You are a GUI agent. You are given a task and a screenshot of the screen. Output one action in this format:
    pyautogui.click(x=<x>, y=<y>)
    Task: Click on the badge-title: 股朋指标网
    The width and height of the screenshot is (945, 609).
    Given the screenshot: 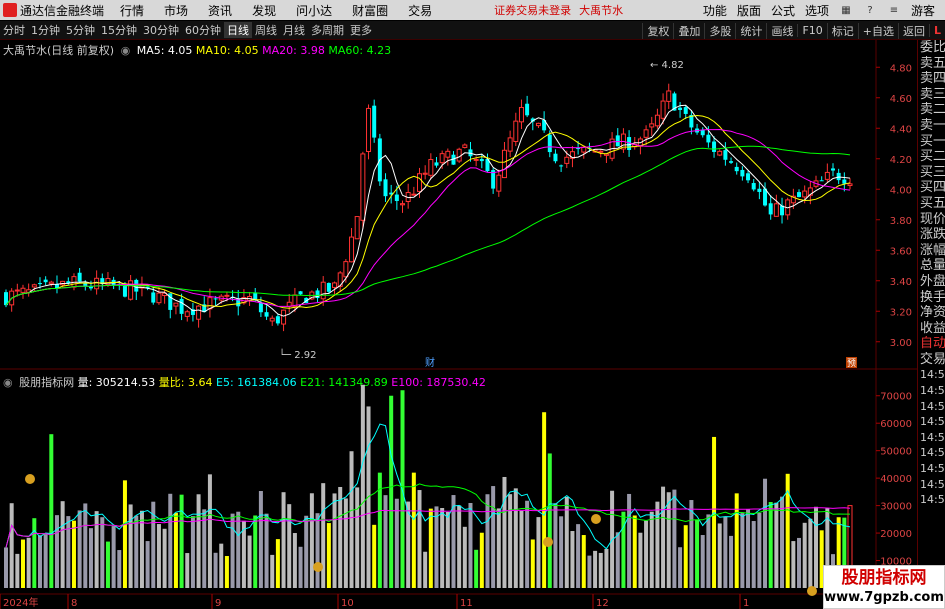 What is the action you would take?
    pyautogui.click(x=884, y=578)
    